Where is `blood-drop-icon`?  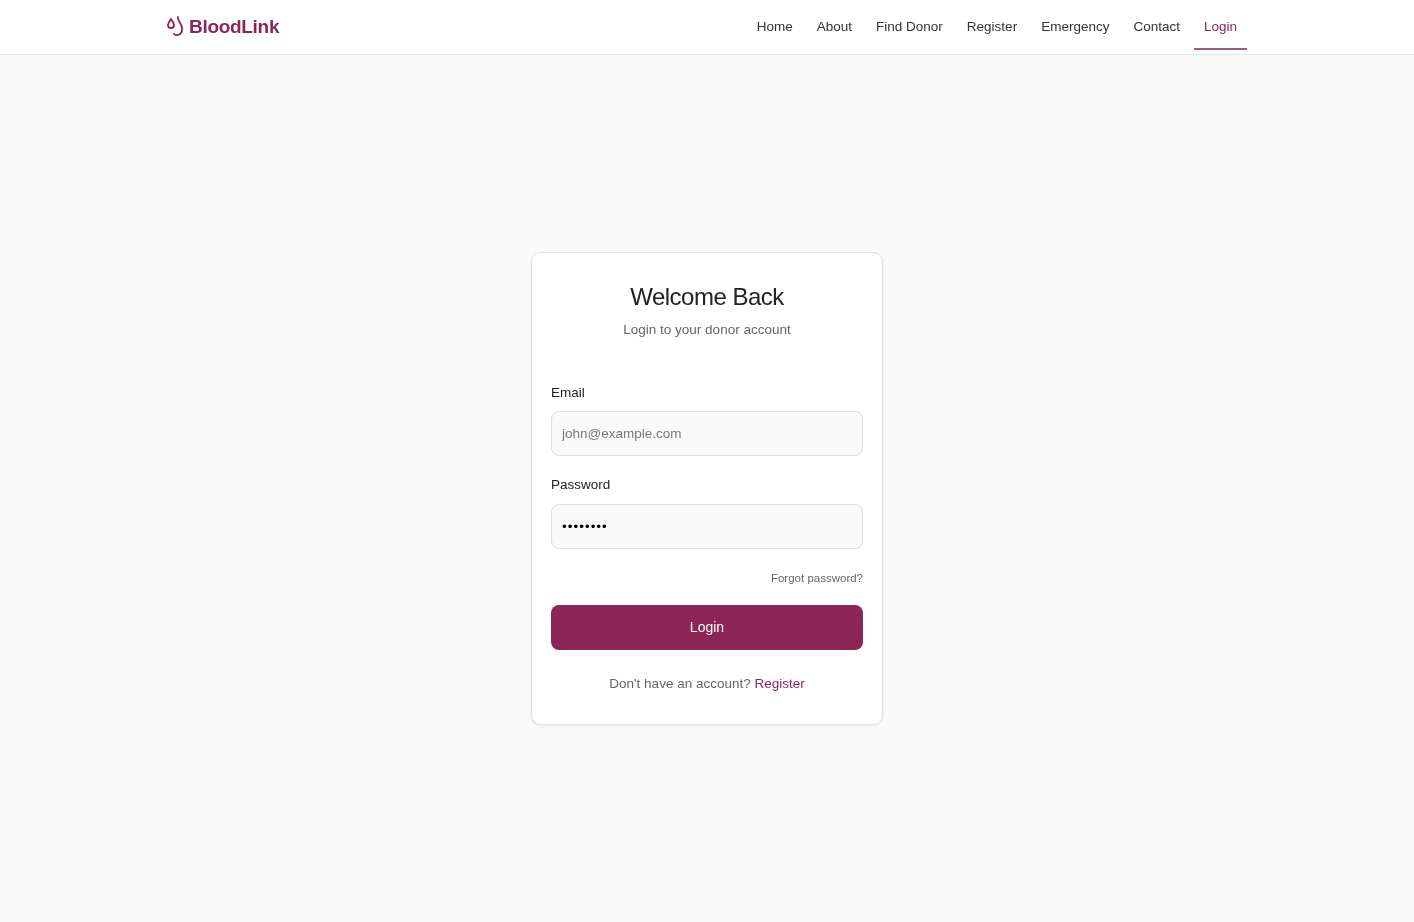
blood-drop-icon is located at coordinates (176, 27).